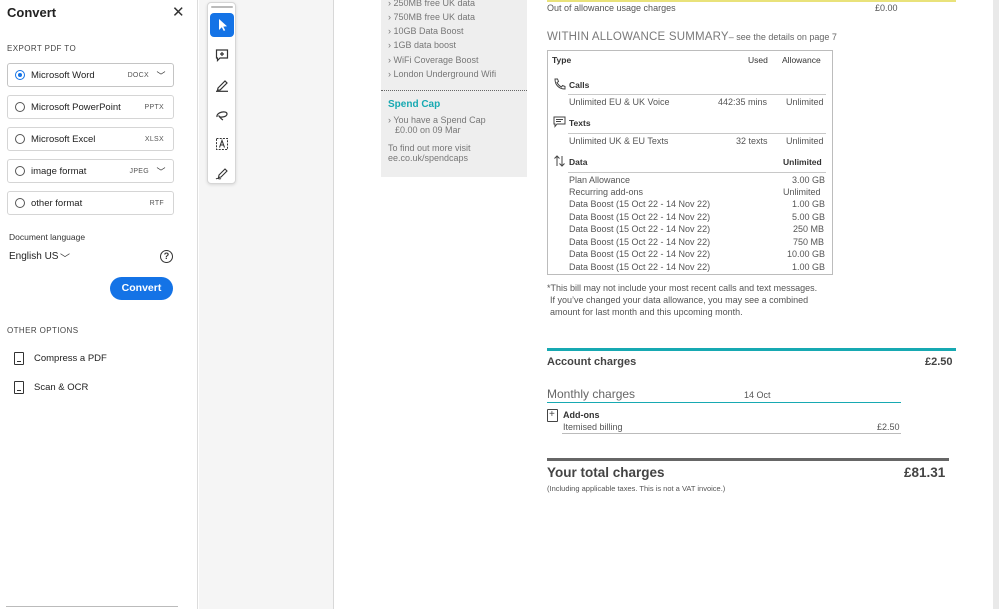 Image resolution: width=999 pixels, height=609 pixels. What do you see at coordinates (579, 85) in the screenshot?
I see `calls-title: Calls` at bounding box center [579, 85].